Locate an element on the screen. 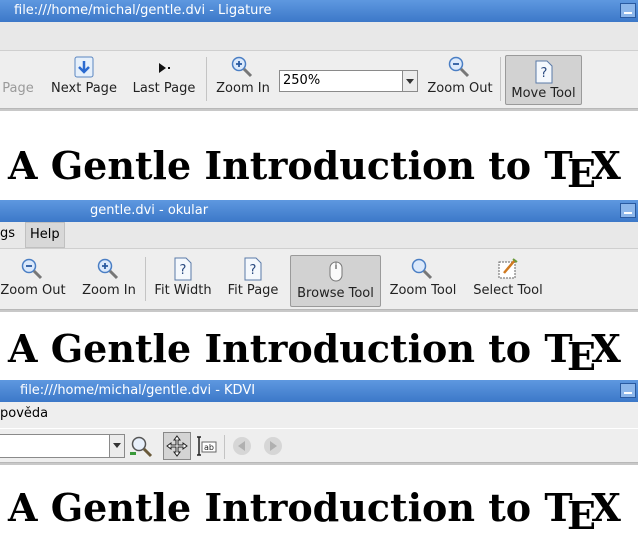 The height and width of the screenshot is (545, 638). mouse-icon is located at coordinates (335, 273).